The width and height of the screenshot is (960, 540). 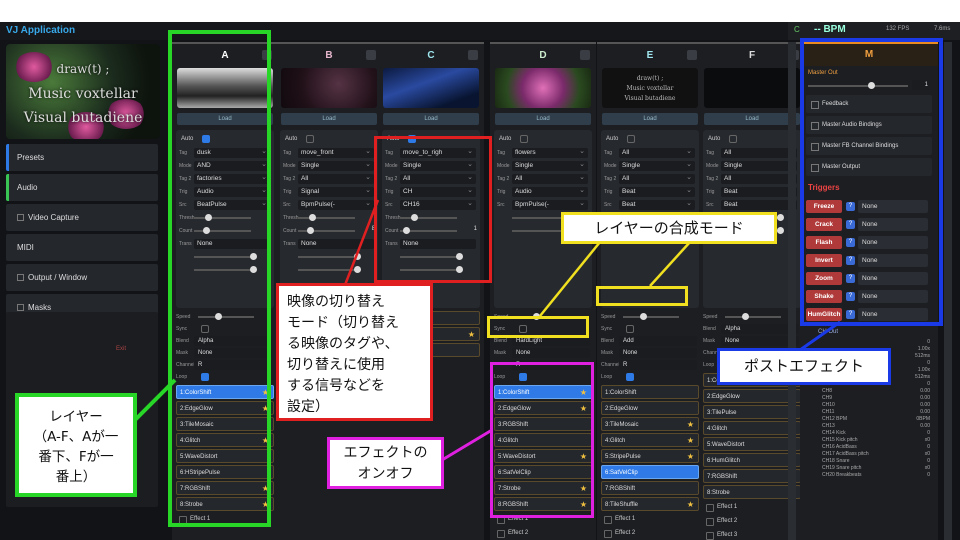 What do you see at coordinates (804, 366) in the screenshot?
I see `post-effect-callout: ポストエフェクト` at bounding box center [804, 366].